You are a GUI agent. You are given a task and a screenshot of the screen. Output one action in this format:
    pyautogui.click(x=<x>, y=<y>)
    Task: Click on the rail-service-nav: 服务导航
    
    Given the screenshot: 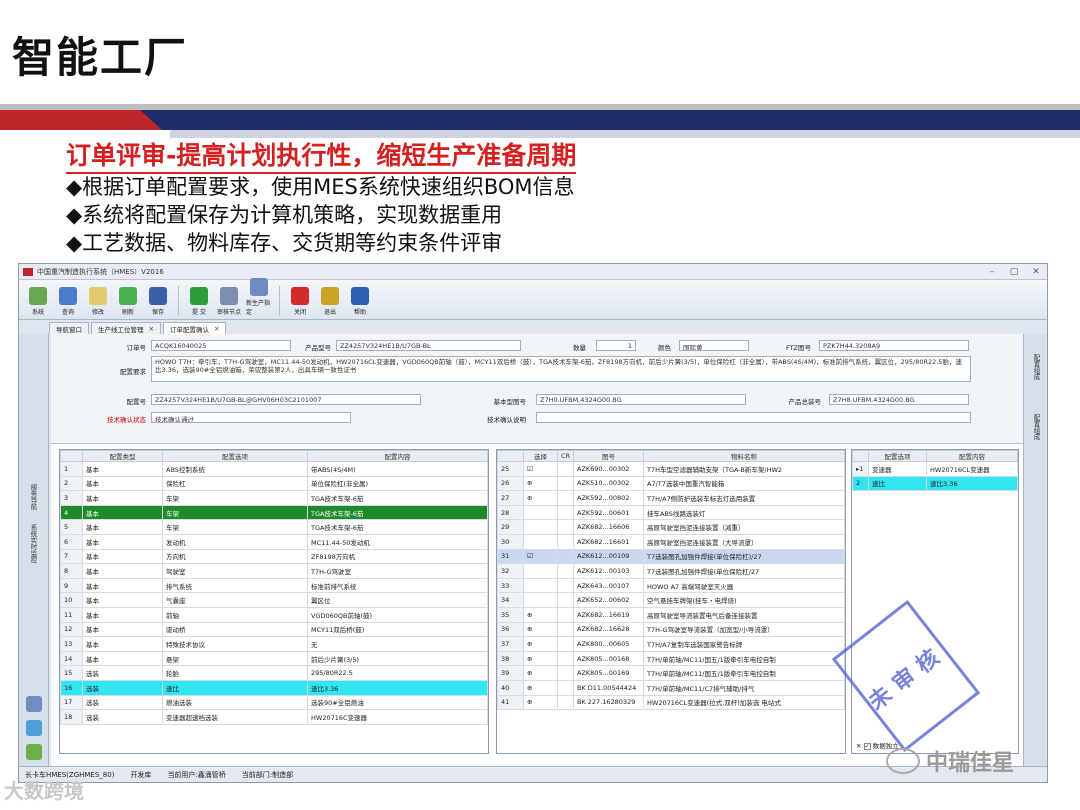 What is the action you would take?
    pyautogui.click(x=33, y=497)
    